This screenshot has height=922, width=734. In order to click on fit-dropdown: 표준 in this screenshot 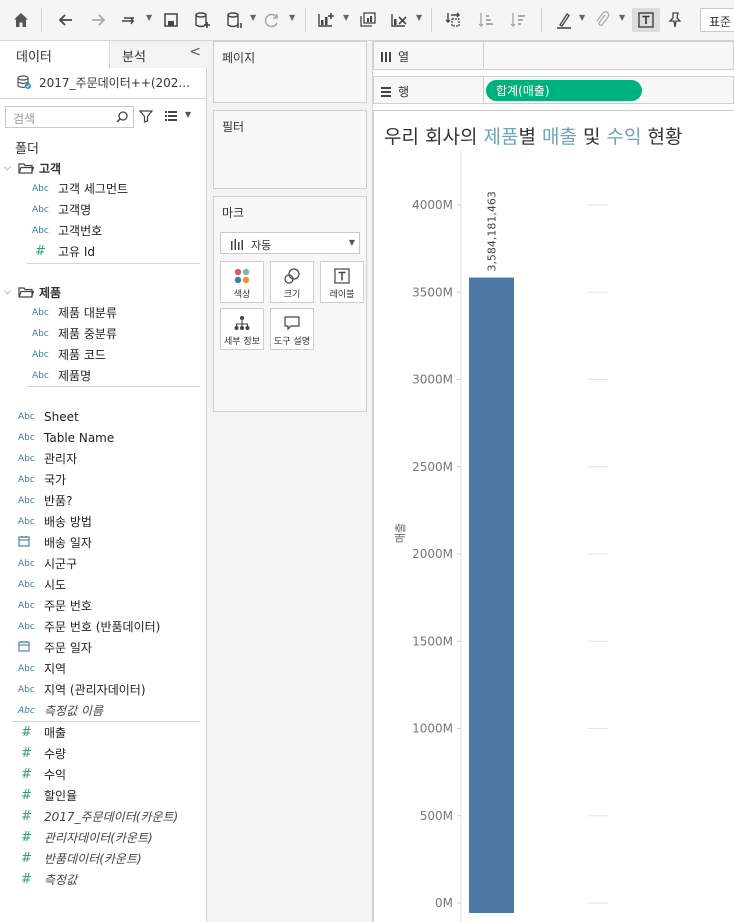, I will do `click(717, 20)`.